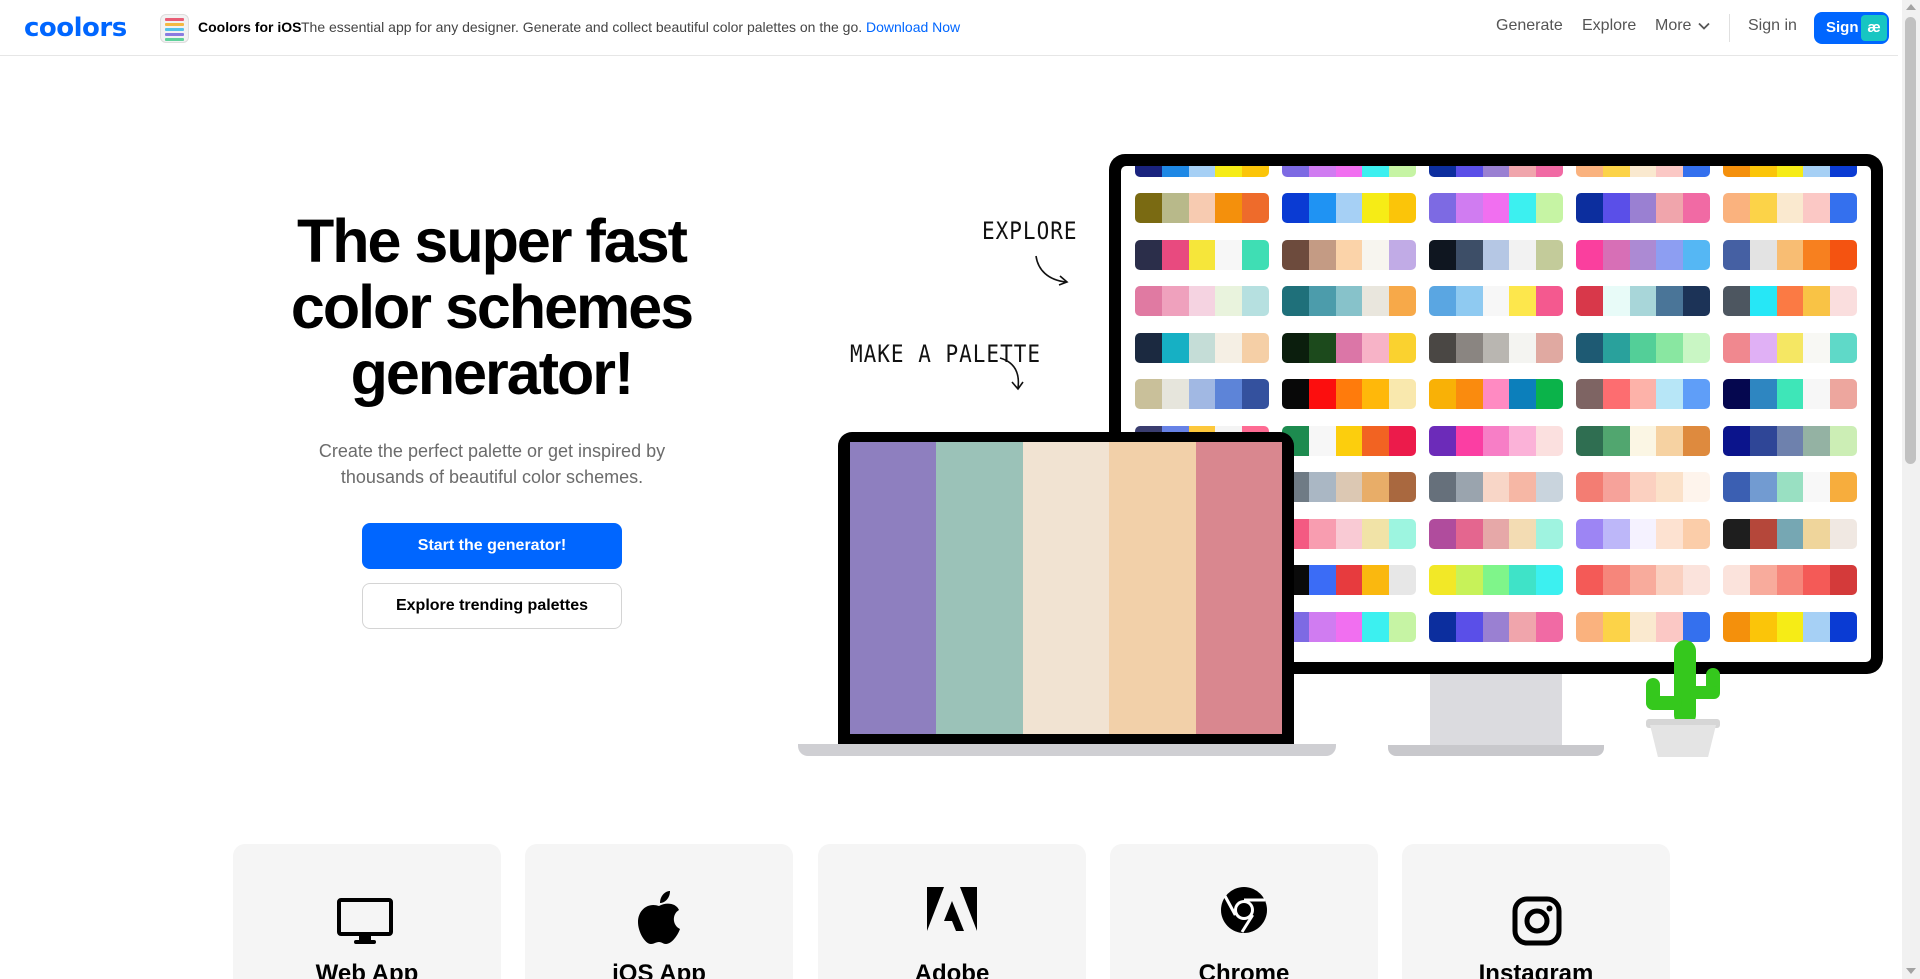  Describe the element at coordinates (893, 588) in the screenshot. I see `laptop-color-swatch` at that location.